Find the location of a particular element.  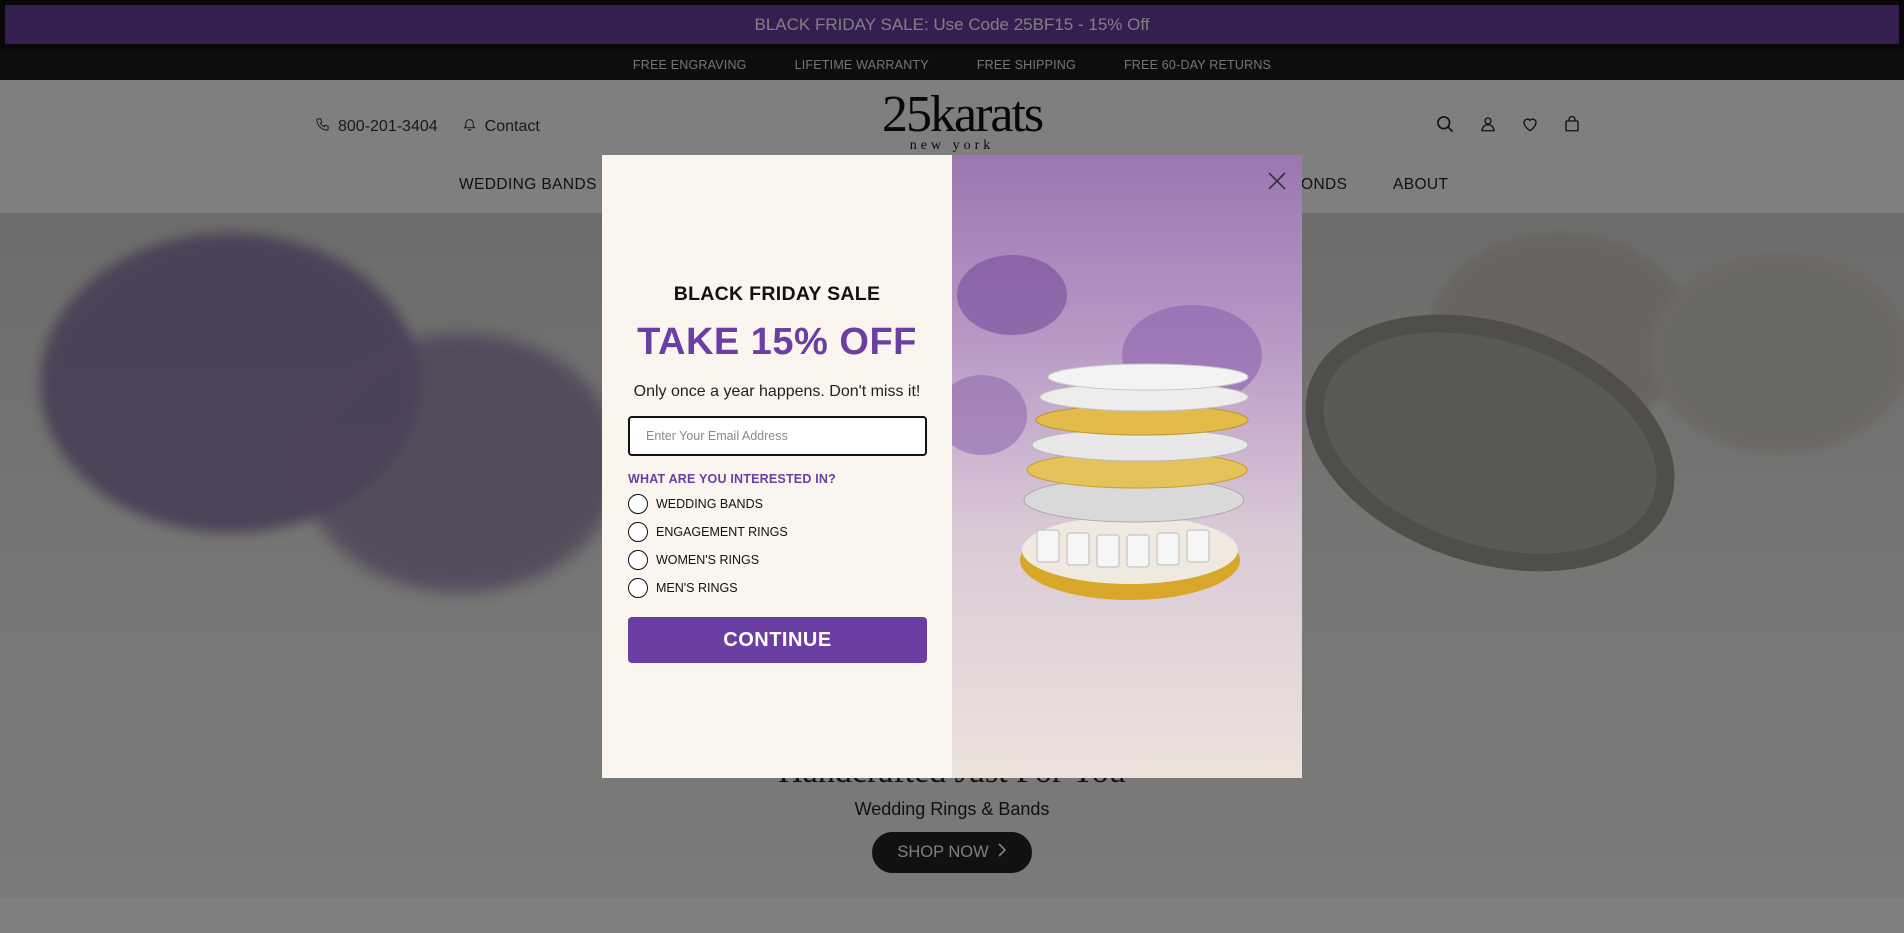

email-field is located at coordinates (777, 436).